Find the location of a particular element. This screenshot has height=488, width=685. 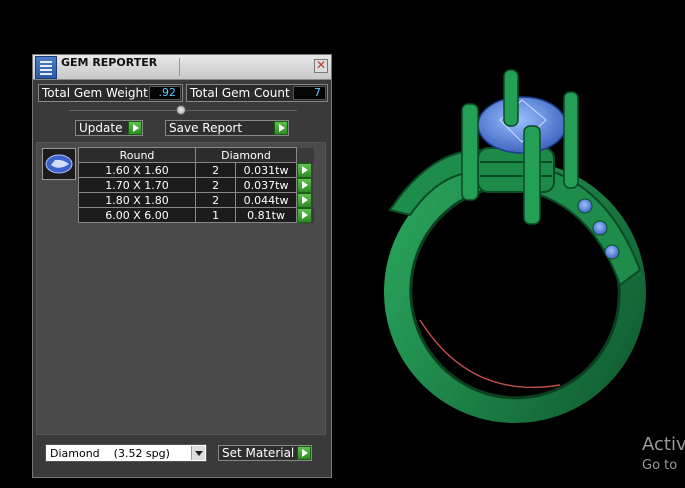

column-header-shape: Round is located at coordinates (137, 155).